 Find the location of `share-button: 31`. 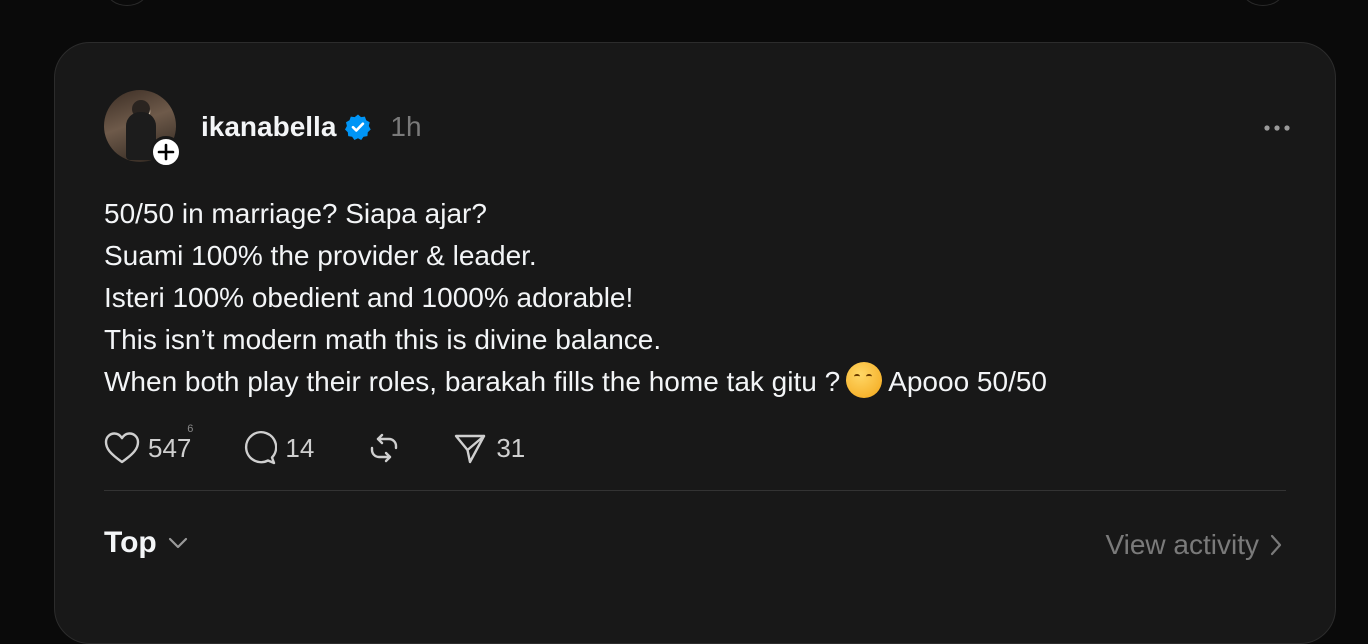

share-button: 31 is located at coordinates (488, 448).